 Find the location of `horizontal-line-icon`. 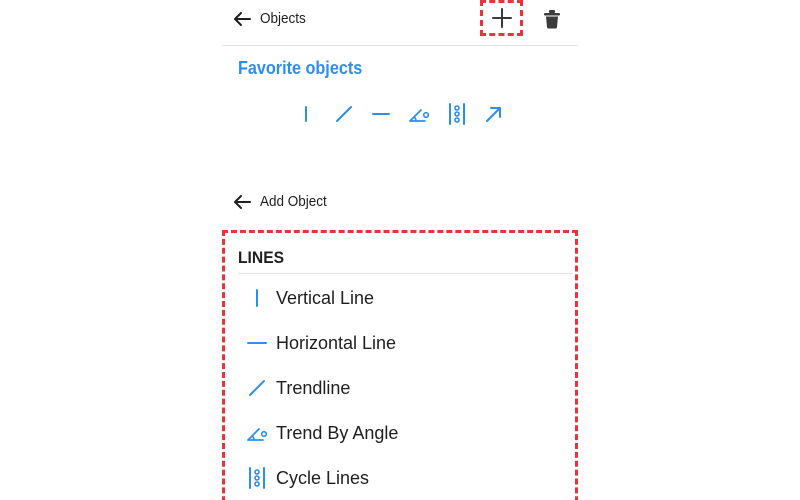

horizontal-line-icon is located at coordinates (257, 343).